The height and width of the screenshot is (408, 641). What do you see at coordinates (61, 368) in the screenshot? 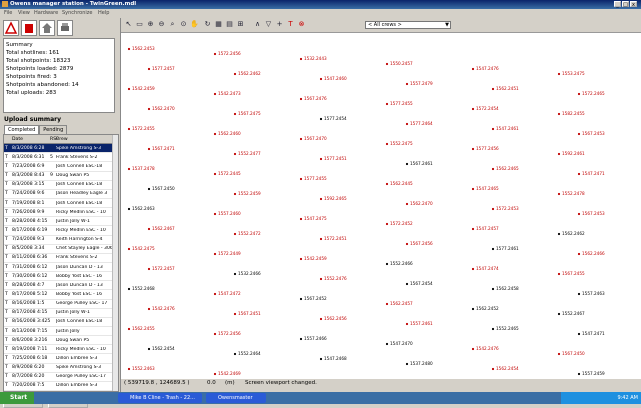
I see `table-row: T 8/9/2008 6:20 Spike Amstrong S-3` at bounding box center [61, 368].